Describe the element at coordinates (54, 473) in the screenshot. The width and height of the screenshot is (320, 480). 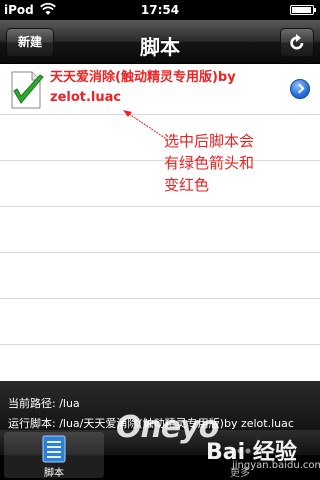
I see `tab-scripts-label: 脚本` at that location.